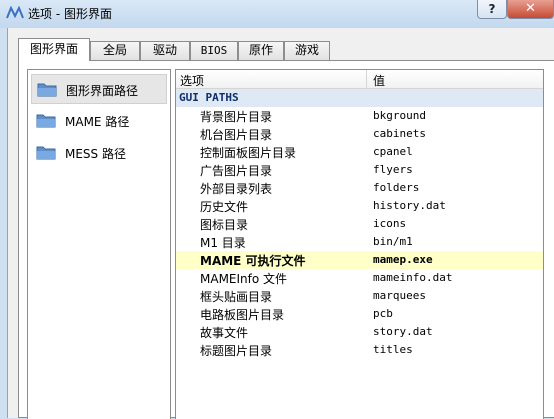  I want to click on tab-bios: BIOS, so click(214, 50).